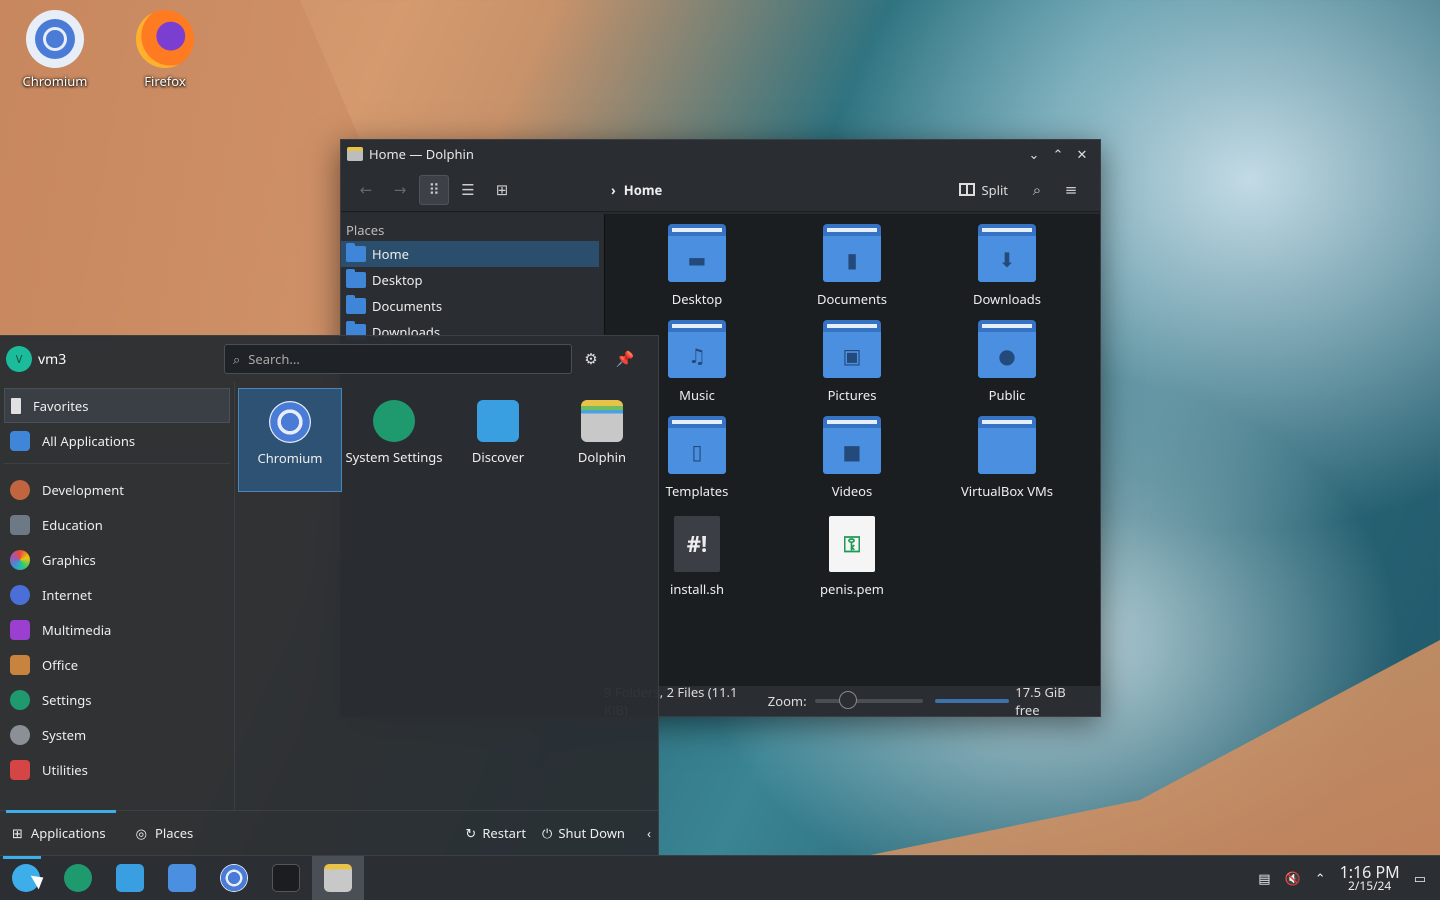 The height and width of the screenshot is (900, 1440). I want to click on file-label: penis.pem, so click(852, 589).